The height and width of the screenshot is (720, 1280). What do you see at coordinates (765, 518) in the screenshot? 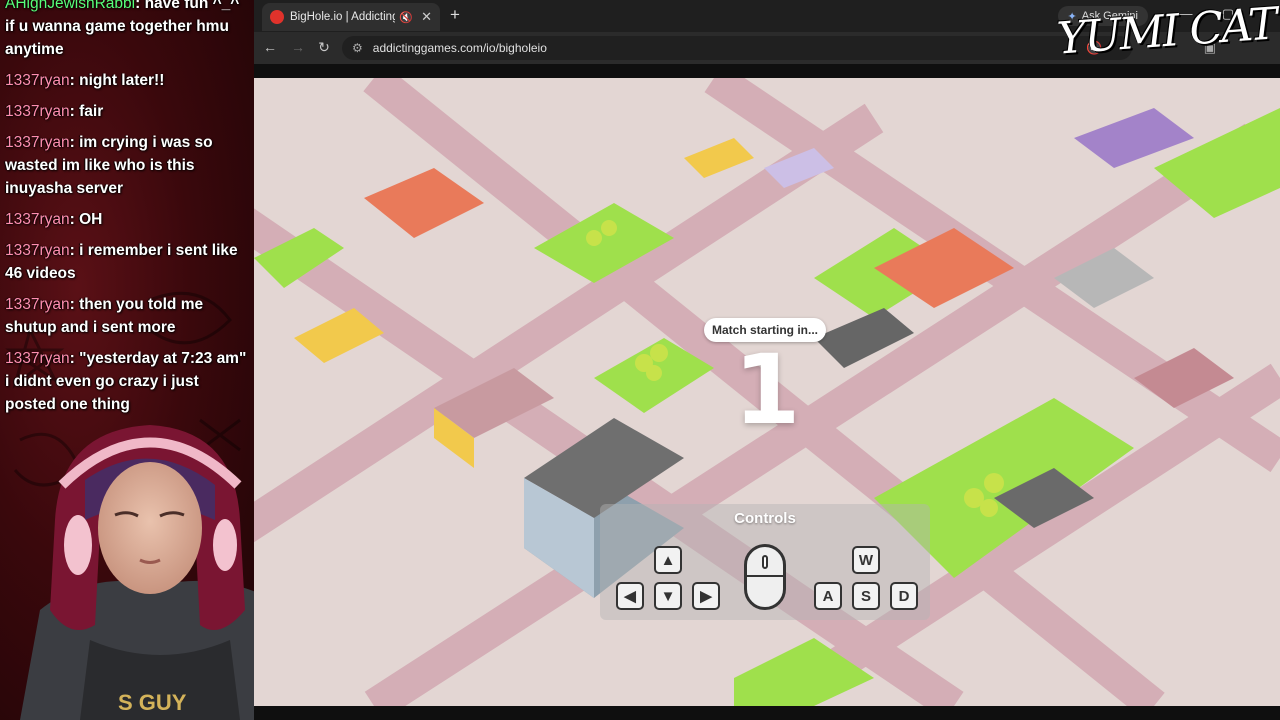
I see `controls-title: Controls` at bounding box center [765, 518].